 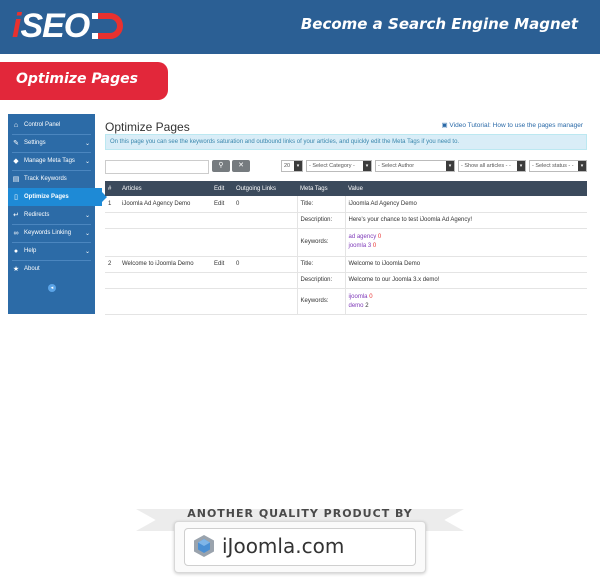 What do you see at coordinates (51, 251) in the screenshot?
I see `sidebar-item-help: ● Help ⌄` at bounding box center [51, 251].